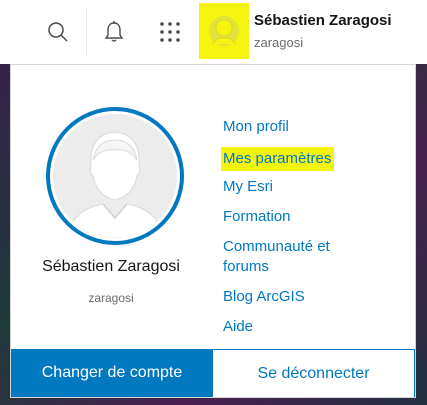  What do you see at coordinates (238, 327) in the screenshot?
I see `link-help: Aide` at bounding box center [238, 327].